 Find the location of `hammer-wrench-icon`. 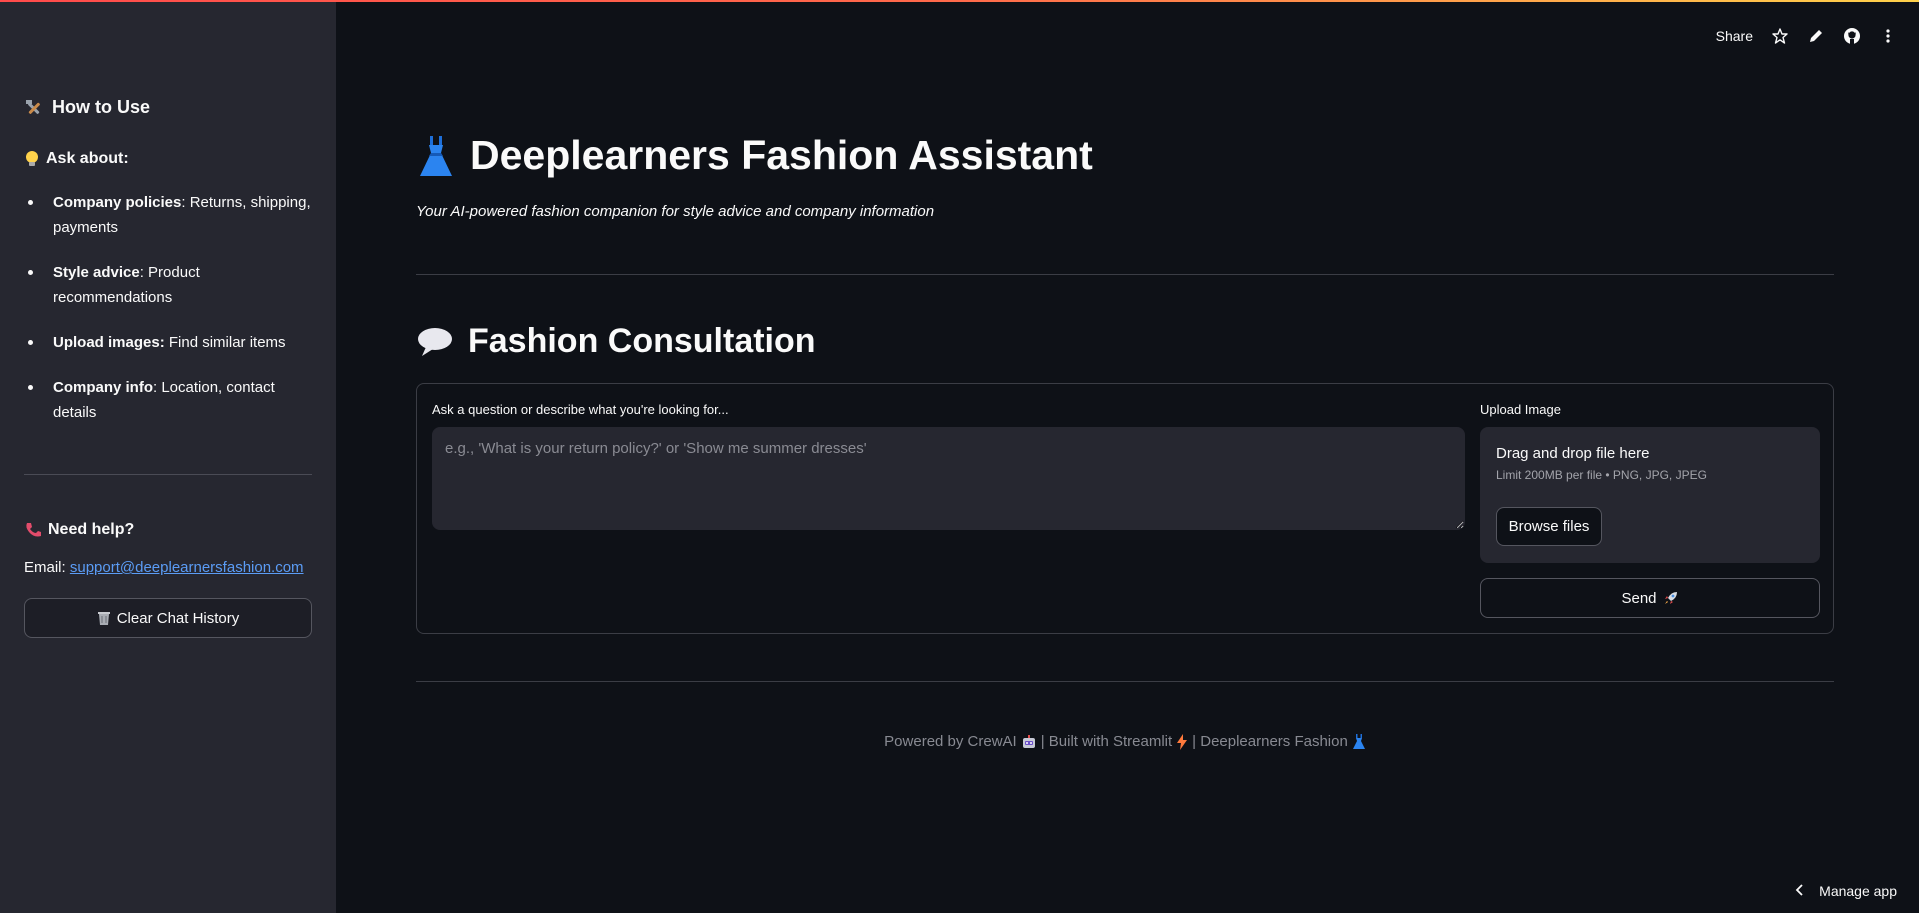

hammer-wrench-icon is located at coordinates (34, 108).